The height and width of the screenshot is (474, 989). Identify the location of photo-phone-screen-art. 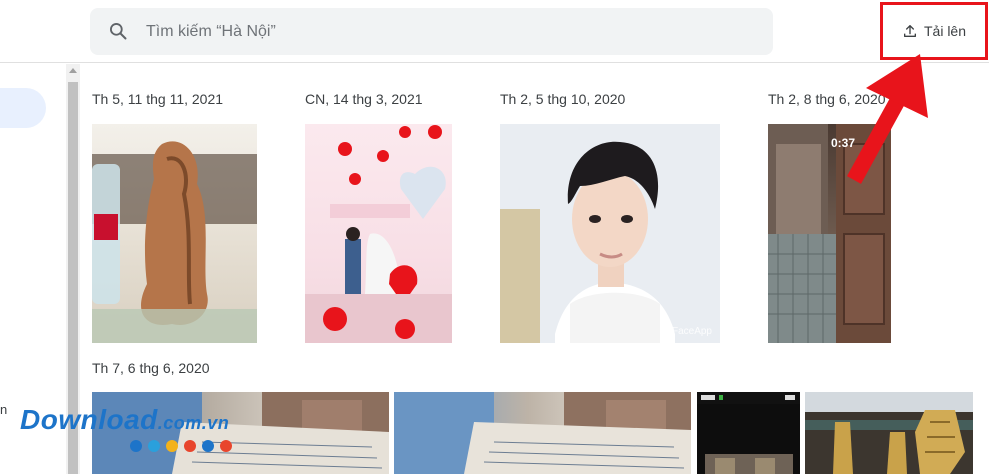
(748, 433).